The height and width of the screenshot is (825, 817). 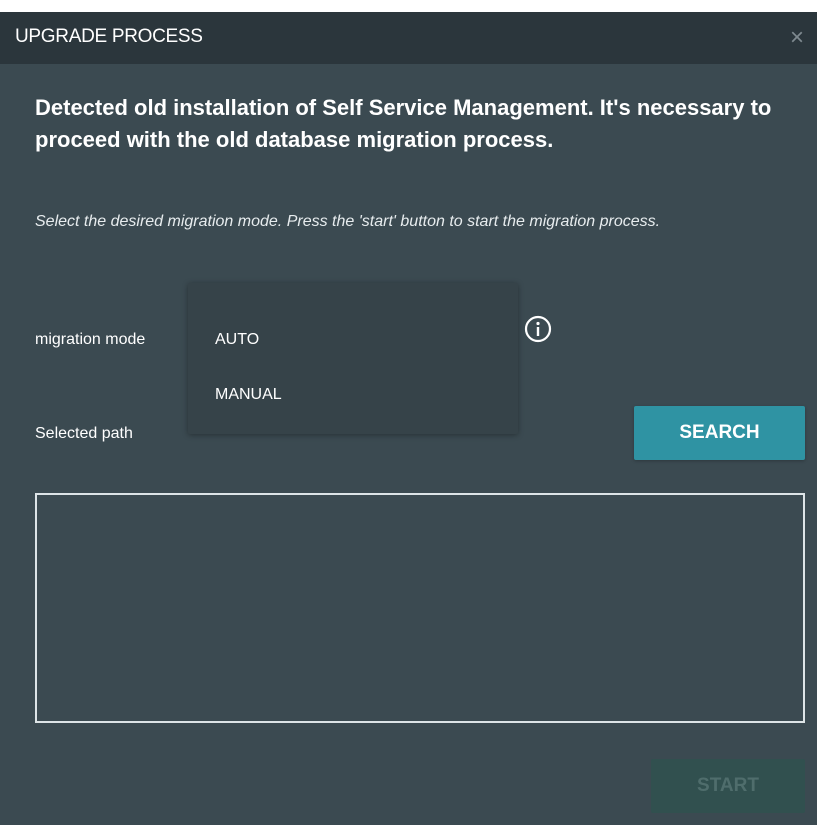 I want to click on info-icon, so click(x=538, y=329).